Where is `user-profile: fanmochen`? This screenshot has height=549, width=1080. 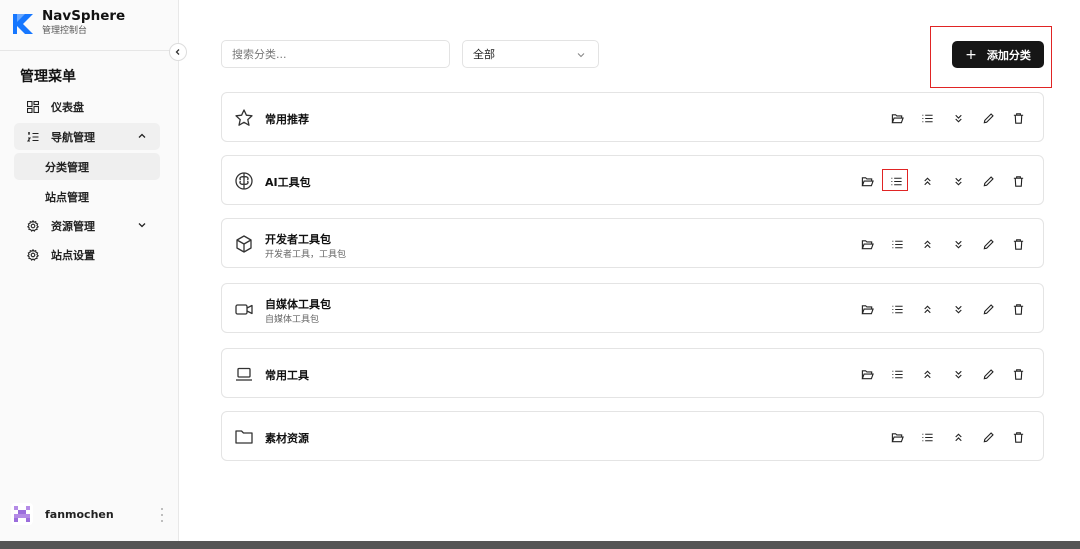 user-profile: fanmochen is located at coordinates (62, 514).